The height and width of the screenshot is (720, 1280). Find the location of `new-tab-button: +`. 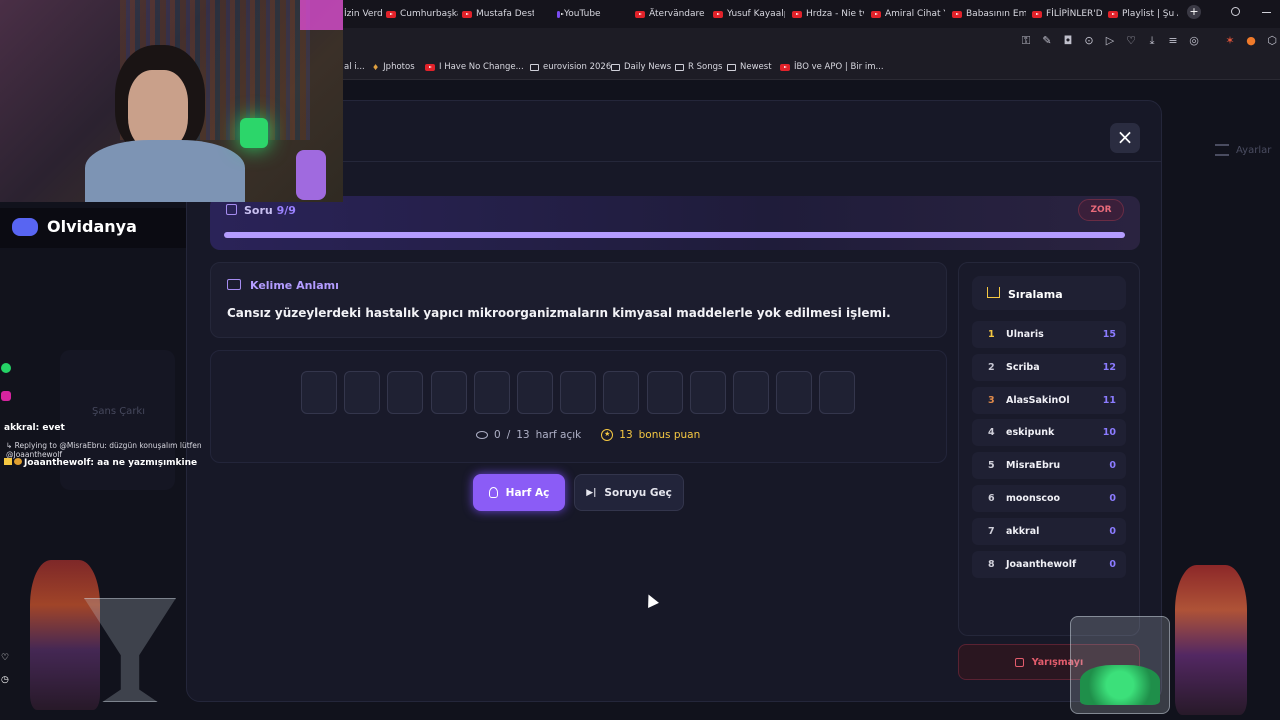

new-tab-button: + is located at coordinates (1194, 12).